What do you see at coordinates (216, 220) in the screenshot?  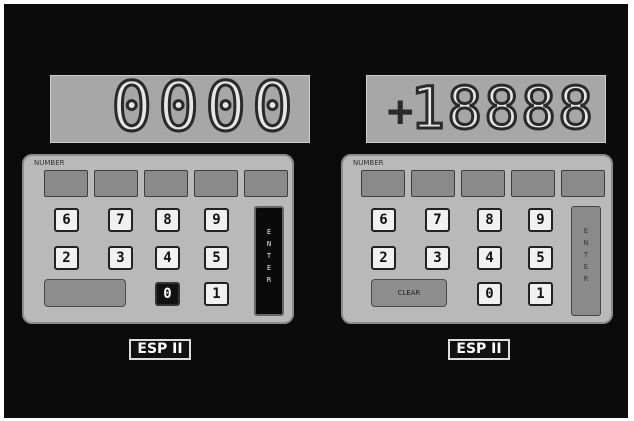 I see `left-key-9: 9` at bounding box center [216, 220].